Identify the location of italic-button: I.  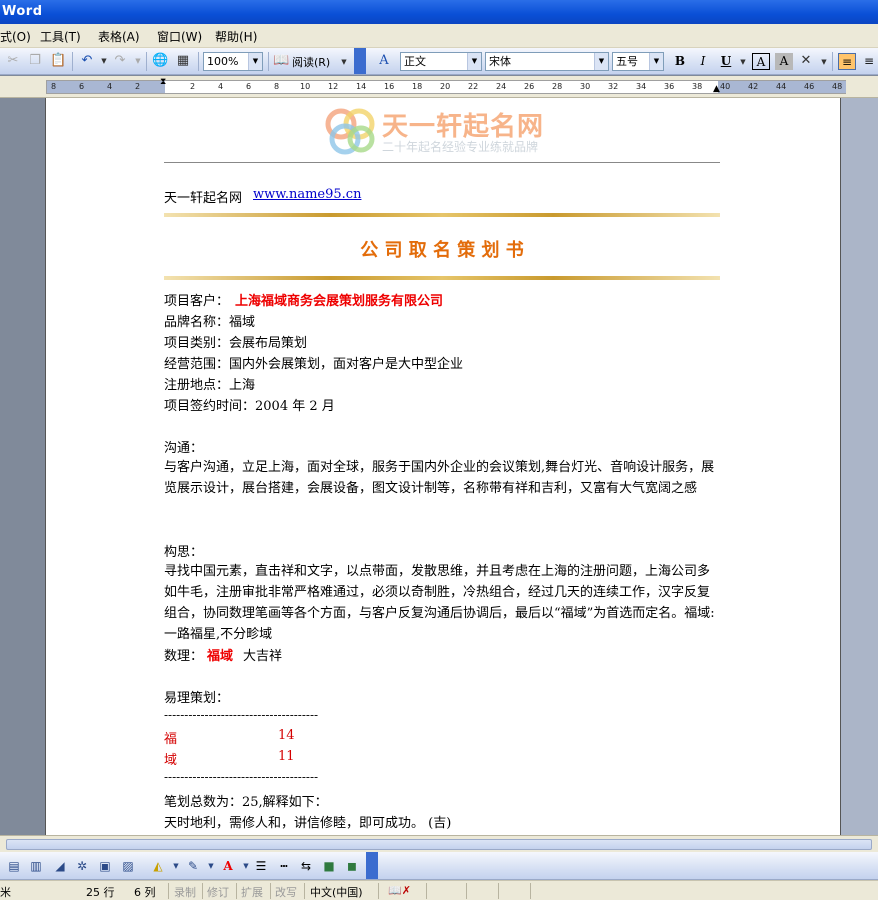
(703, 61).